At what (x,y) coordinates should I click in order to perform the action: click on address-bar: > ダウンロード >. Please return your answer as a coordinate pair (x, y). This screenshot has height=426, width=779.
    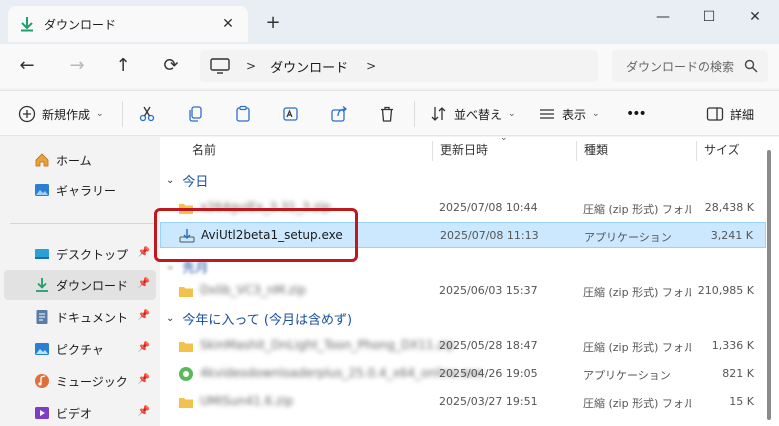
    Looking at the image, I should click on (399, 66).